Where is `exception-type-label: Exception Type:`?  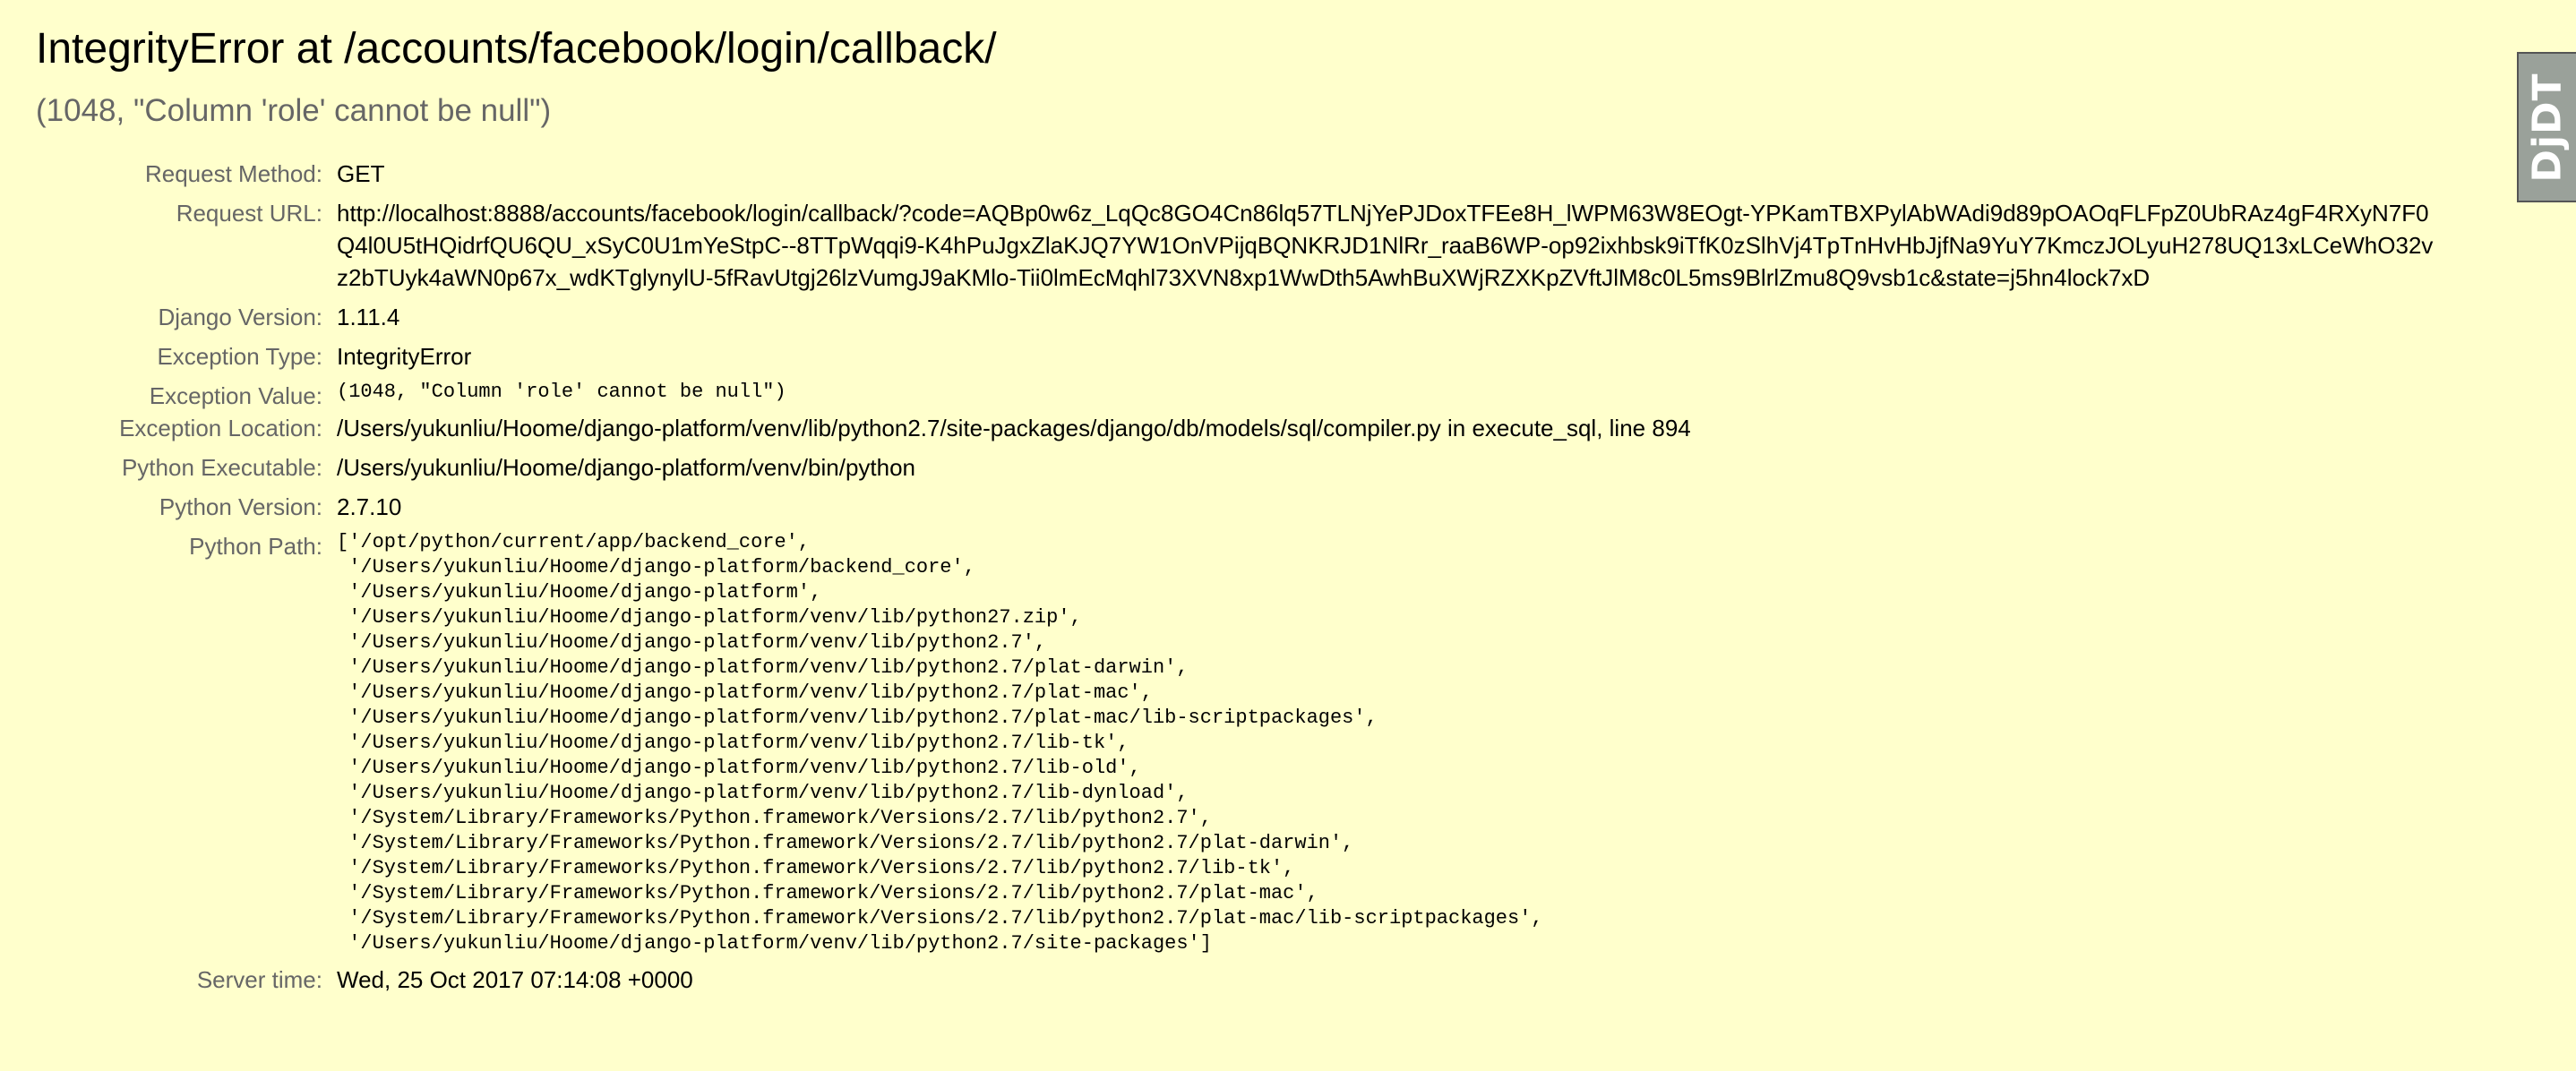 exception-type-label: Exception Type: is located at coordinates (239, 356).